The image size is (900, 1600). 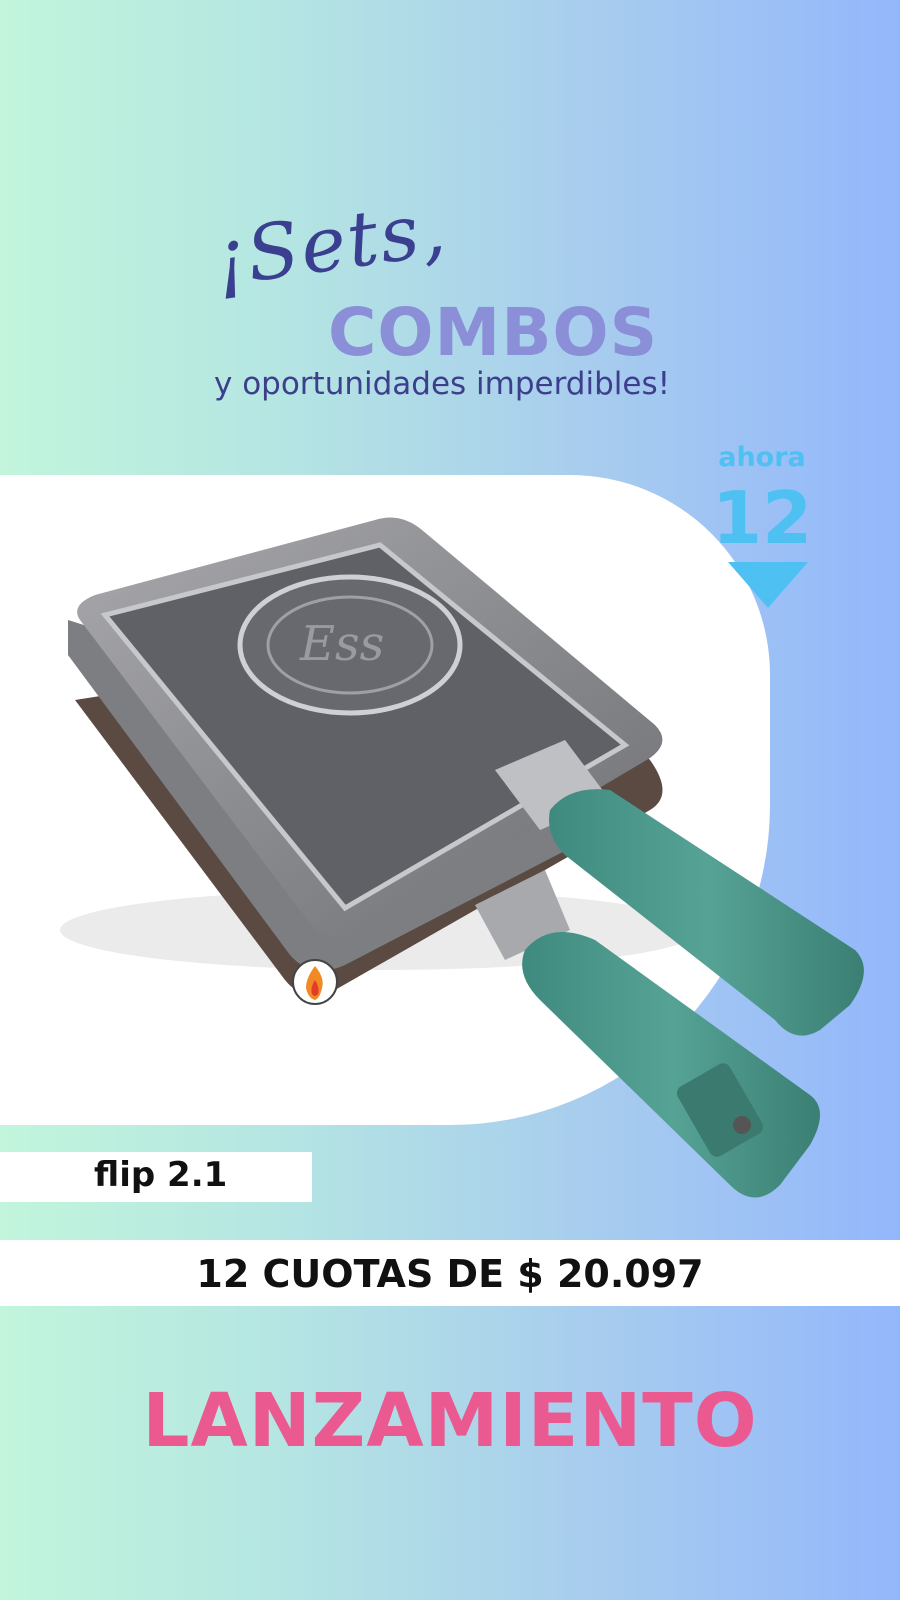 What do you see at coordinates (450, 1274) in the screenshot?
I see `price-installments: 12 CUOTAS DE $ 20.097` at bounding box center [450, 1274].